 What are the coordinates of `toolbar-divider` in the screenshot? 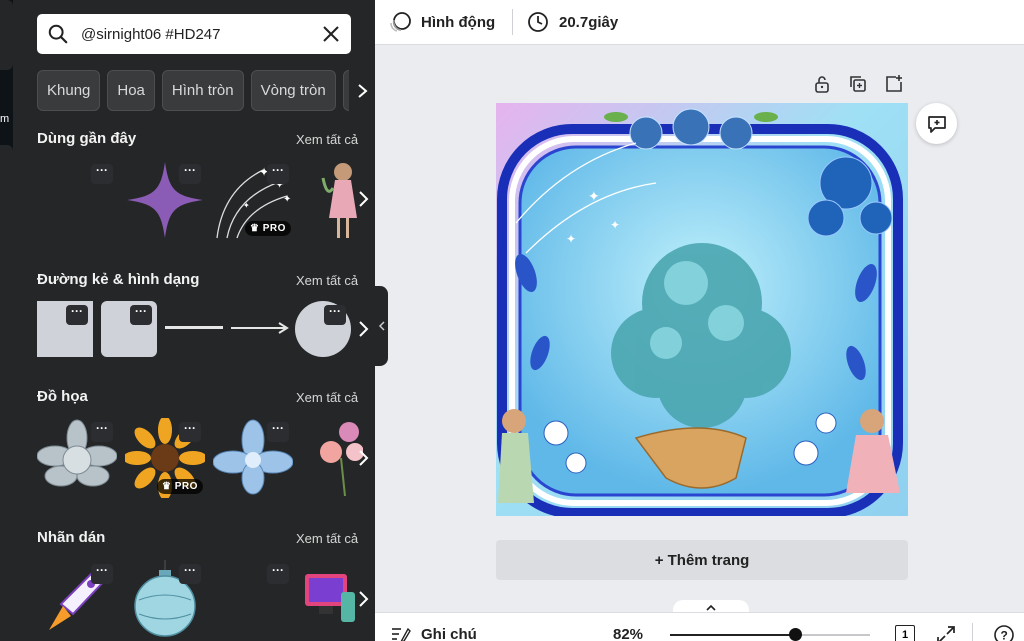 It's located at (512, 22).